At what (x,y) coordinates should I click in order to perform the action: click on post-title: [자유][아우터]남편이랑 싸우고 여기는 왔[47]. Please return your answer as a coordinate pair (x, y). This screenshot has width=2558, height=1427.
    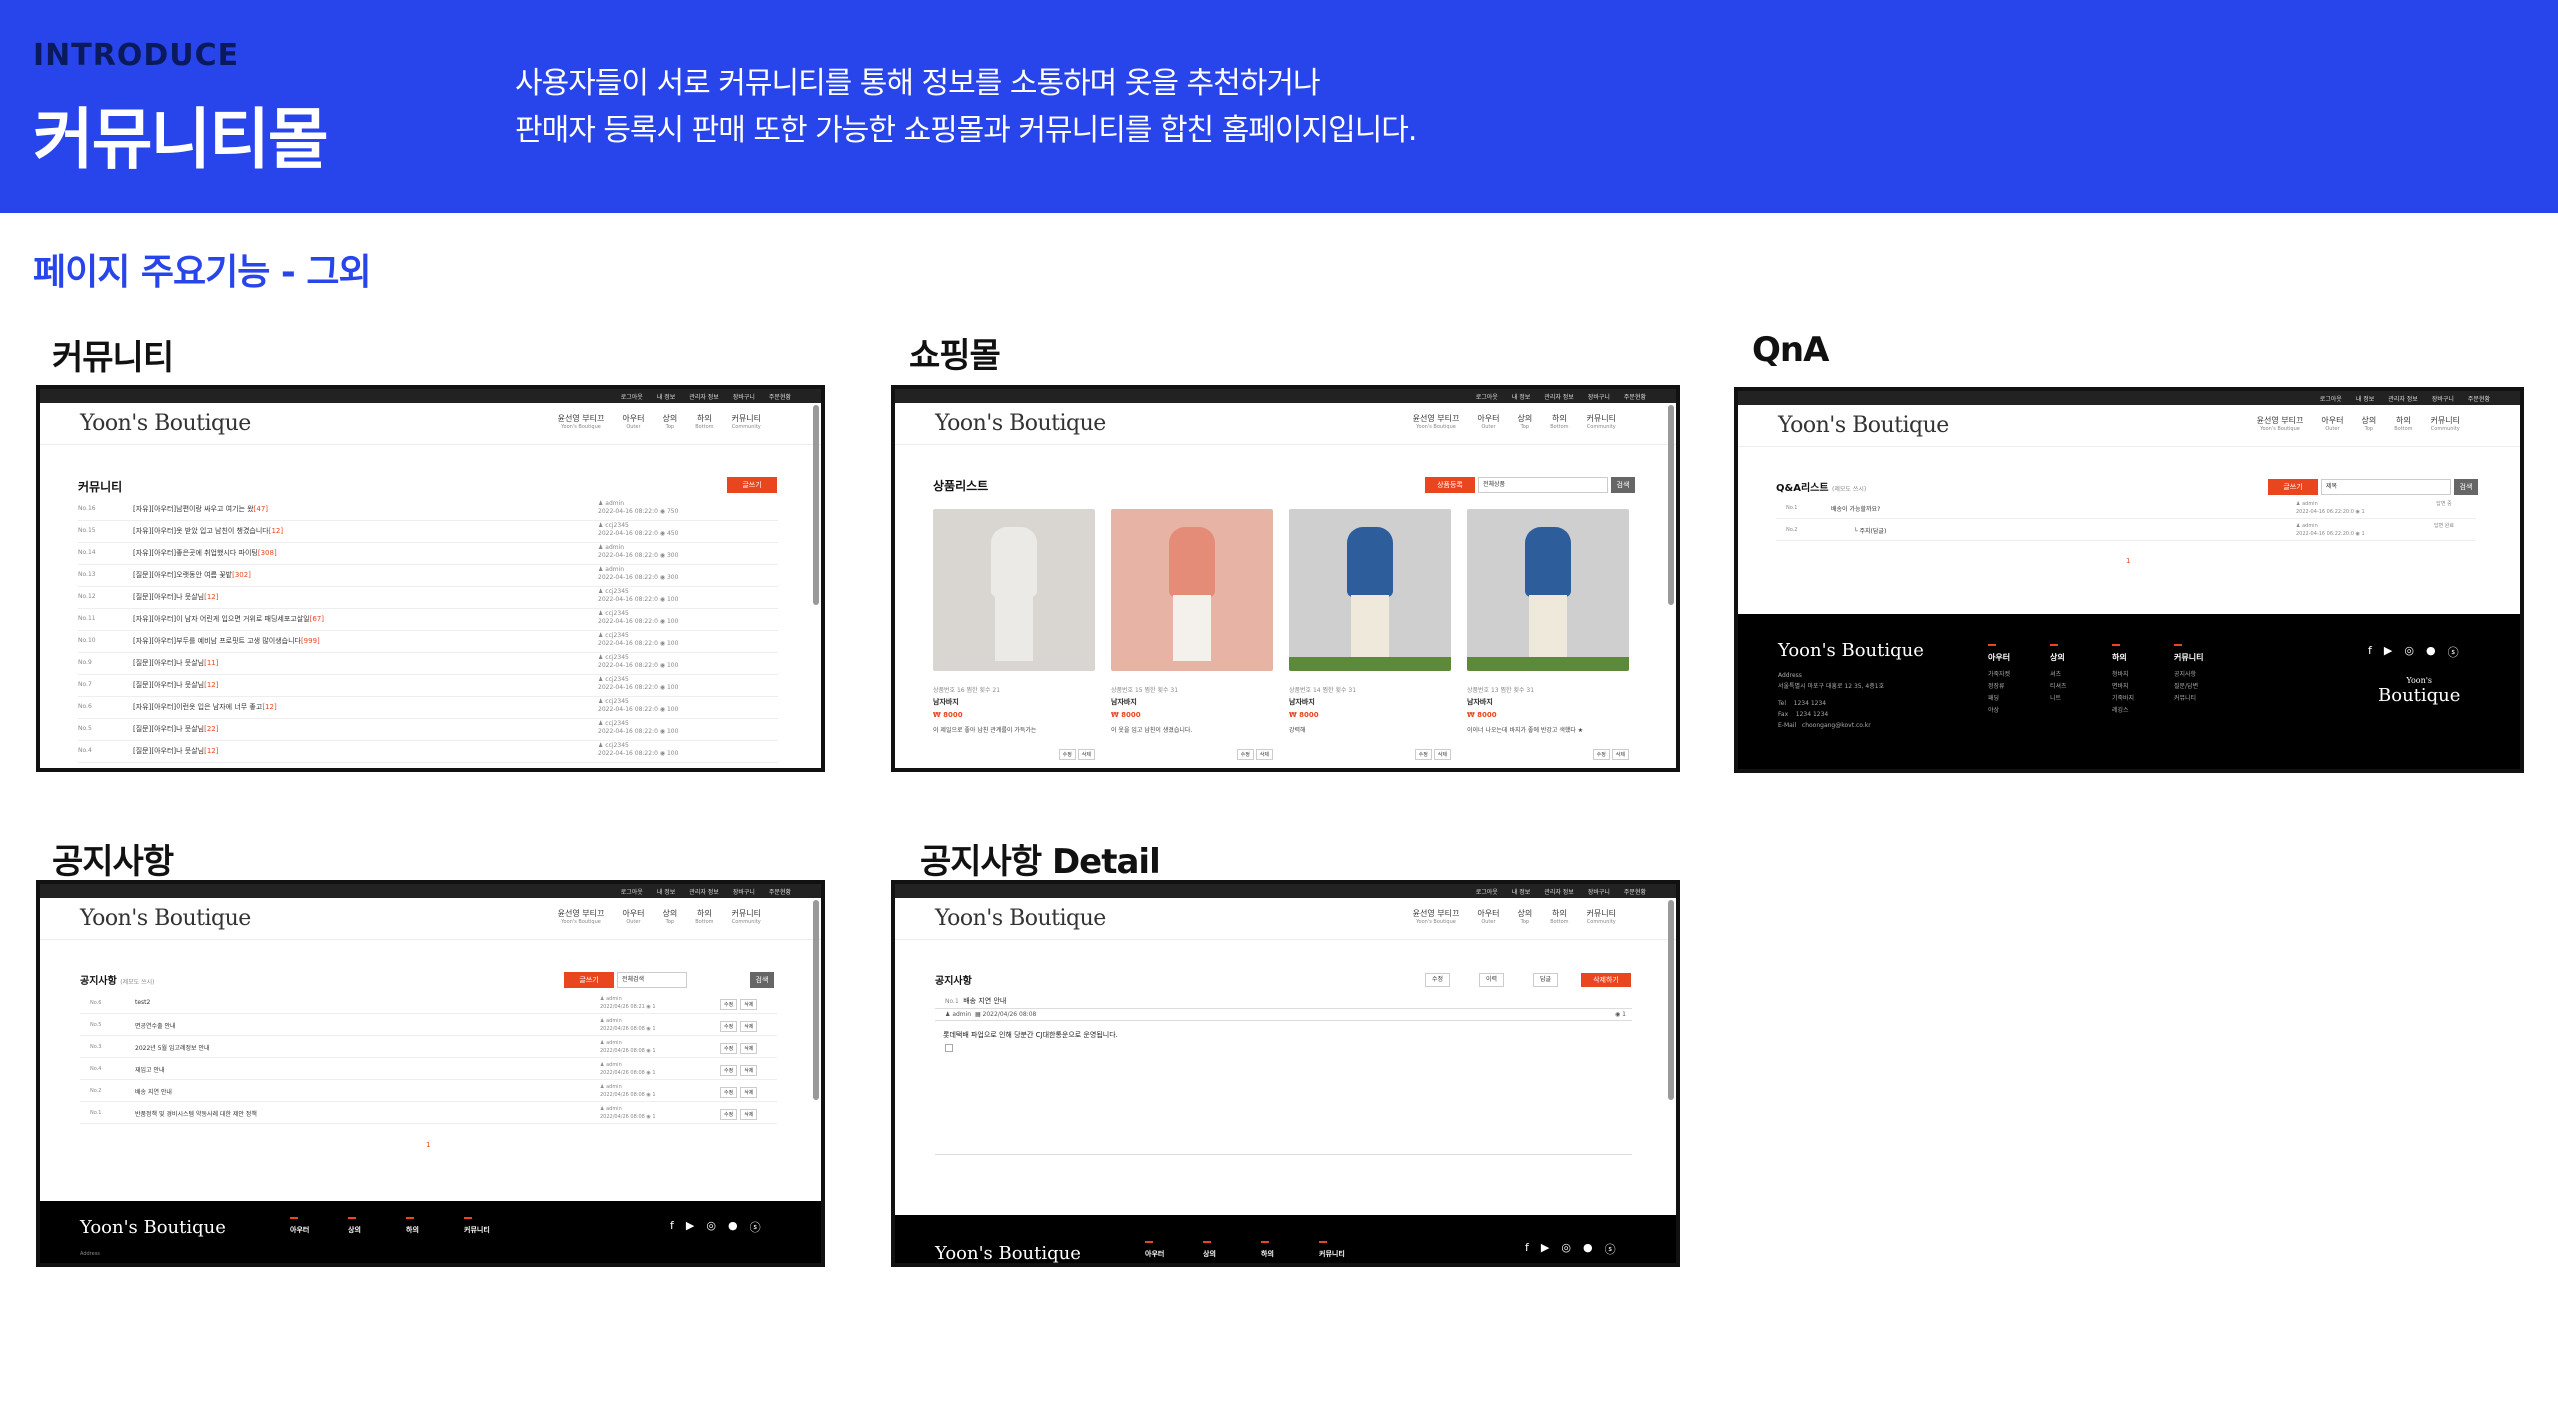
    Looking at the image, I should click on (200, 509).